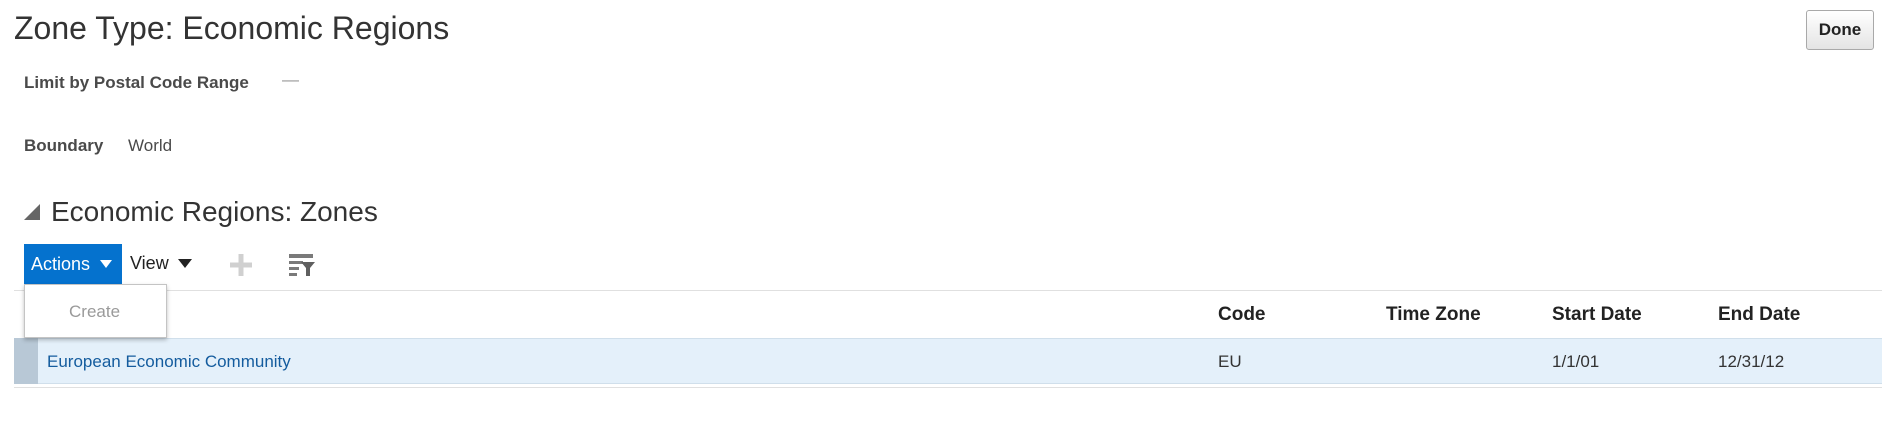 The height and width of the screenshot is (430, 1882). I want to click on actions-menu-button: Actions, so click(73, 264).